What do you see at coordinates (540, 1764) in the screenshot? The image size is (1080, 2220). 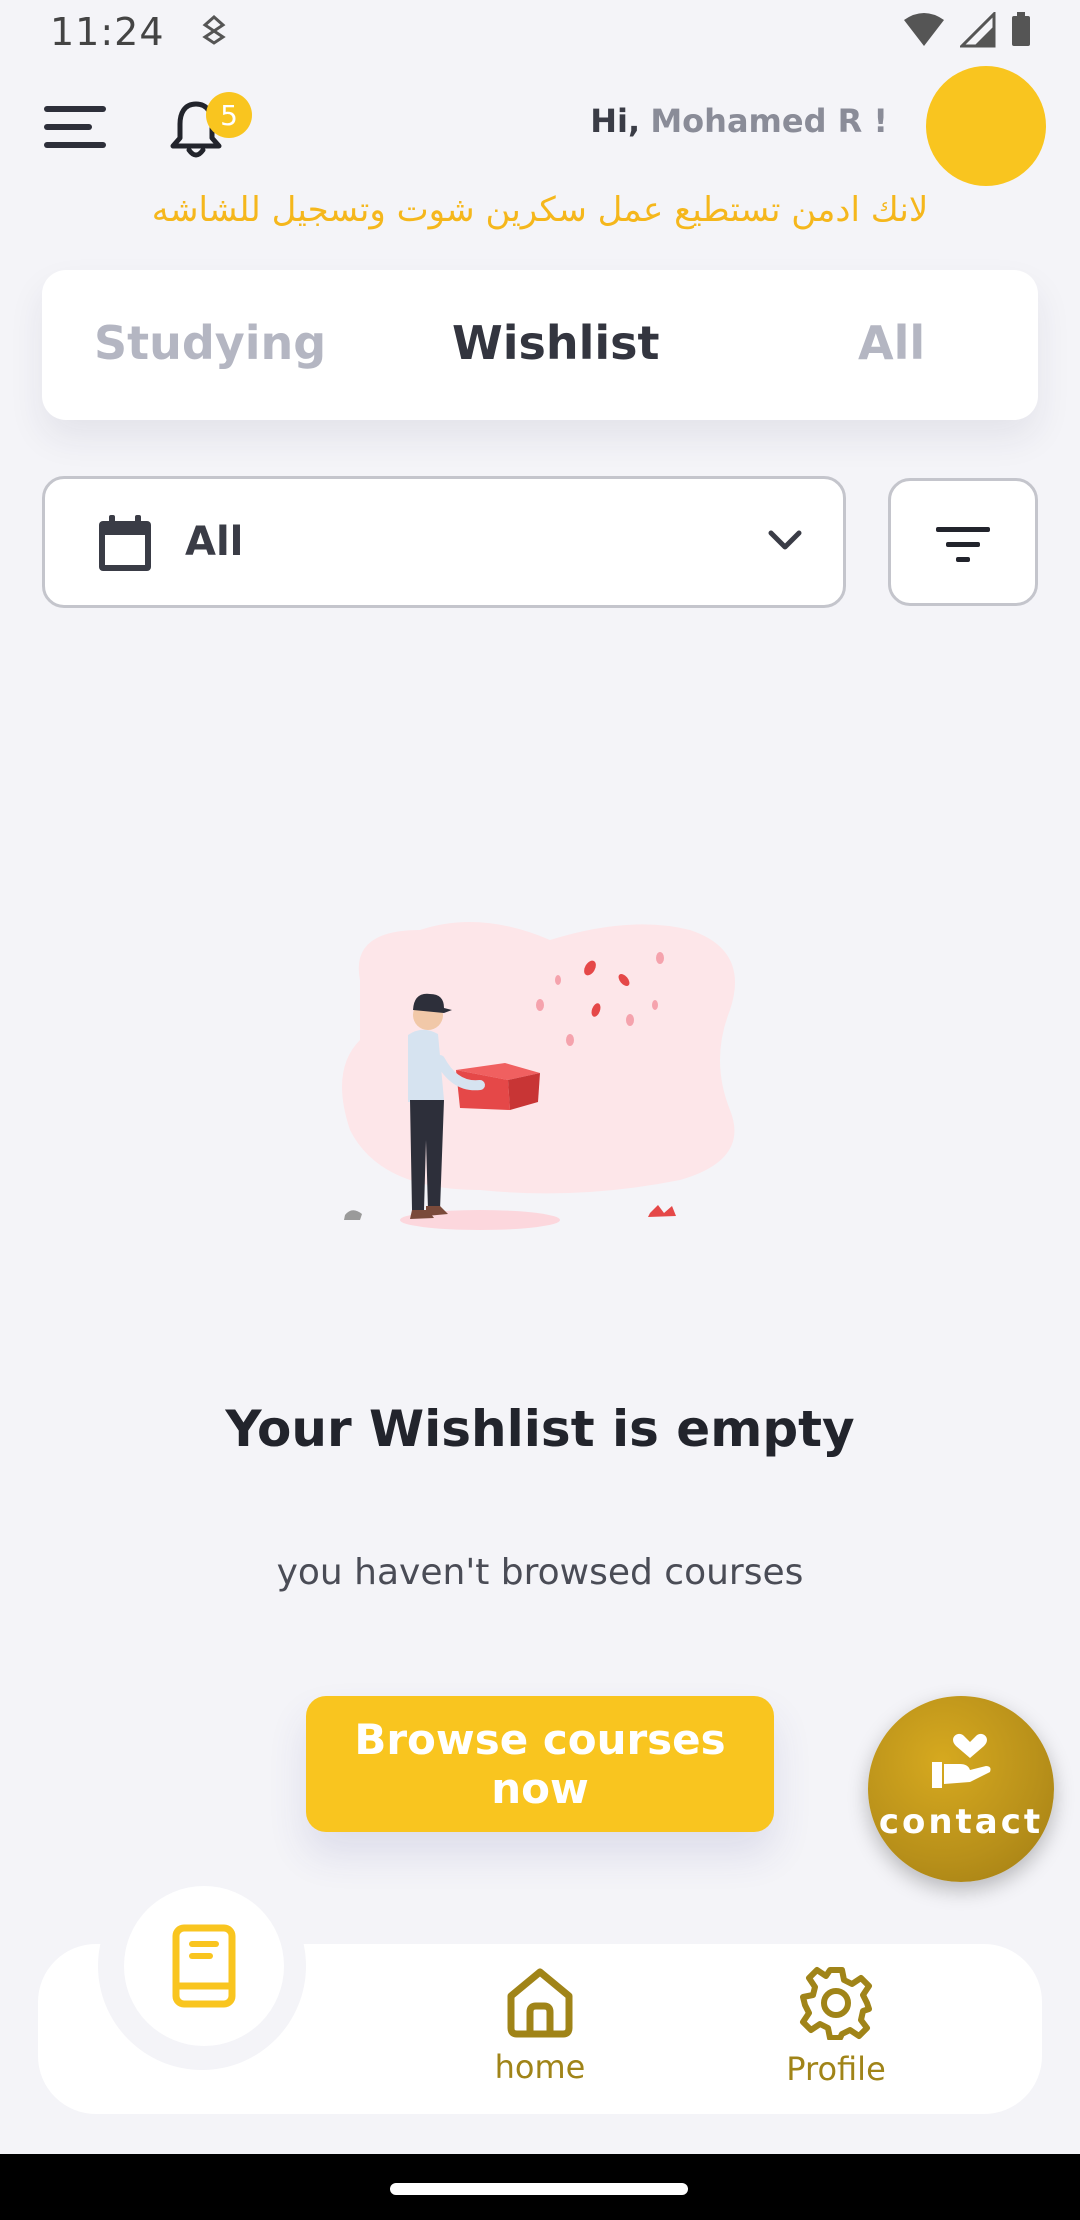 I see `browse-courses-button: Browse courses now` at bounding box center [540, 1764].